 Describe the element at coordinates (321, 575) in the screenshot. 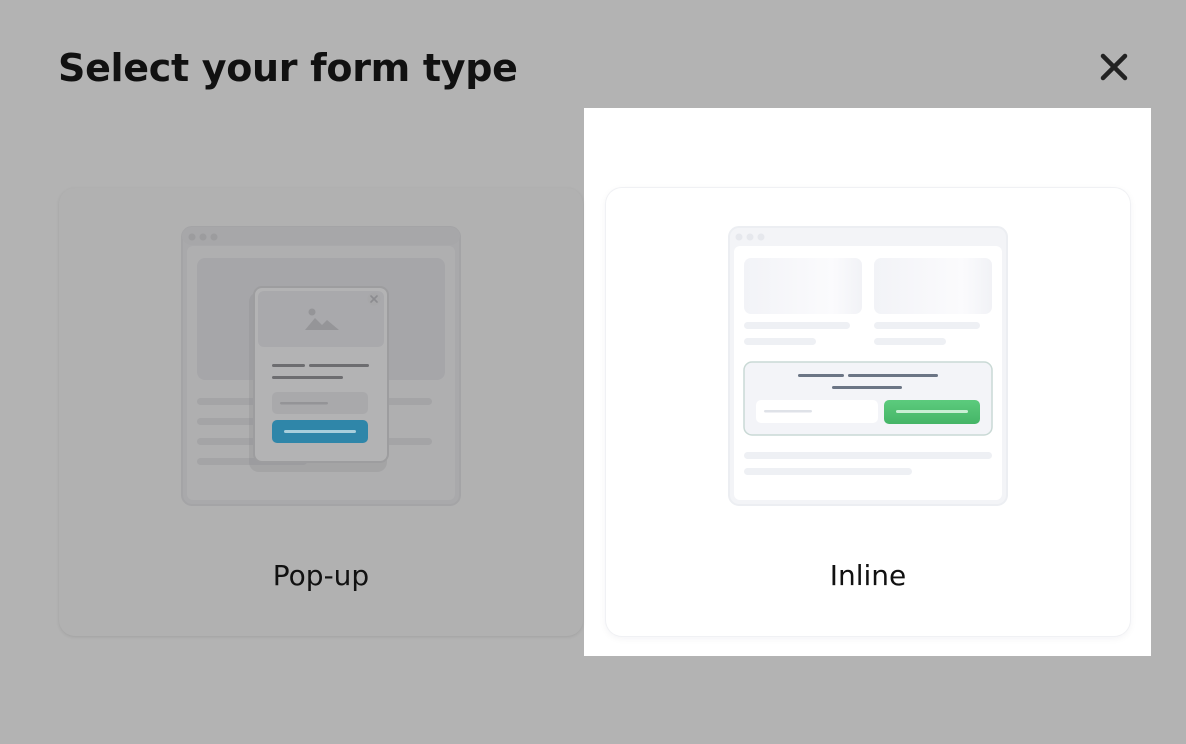

I see `form-type-label: Pop-up` at that location.